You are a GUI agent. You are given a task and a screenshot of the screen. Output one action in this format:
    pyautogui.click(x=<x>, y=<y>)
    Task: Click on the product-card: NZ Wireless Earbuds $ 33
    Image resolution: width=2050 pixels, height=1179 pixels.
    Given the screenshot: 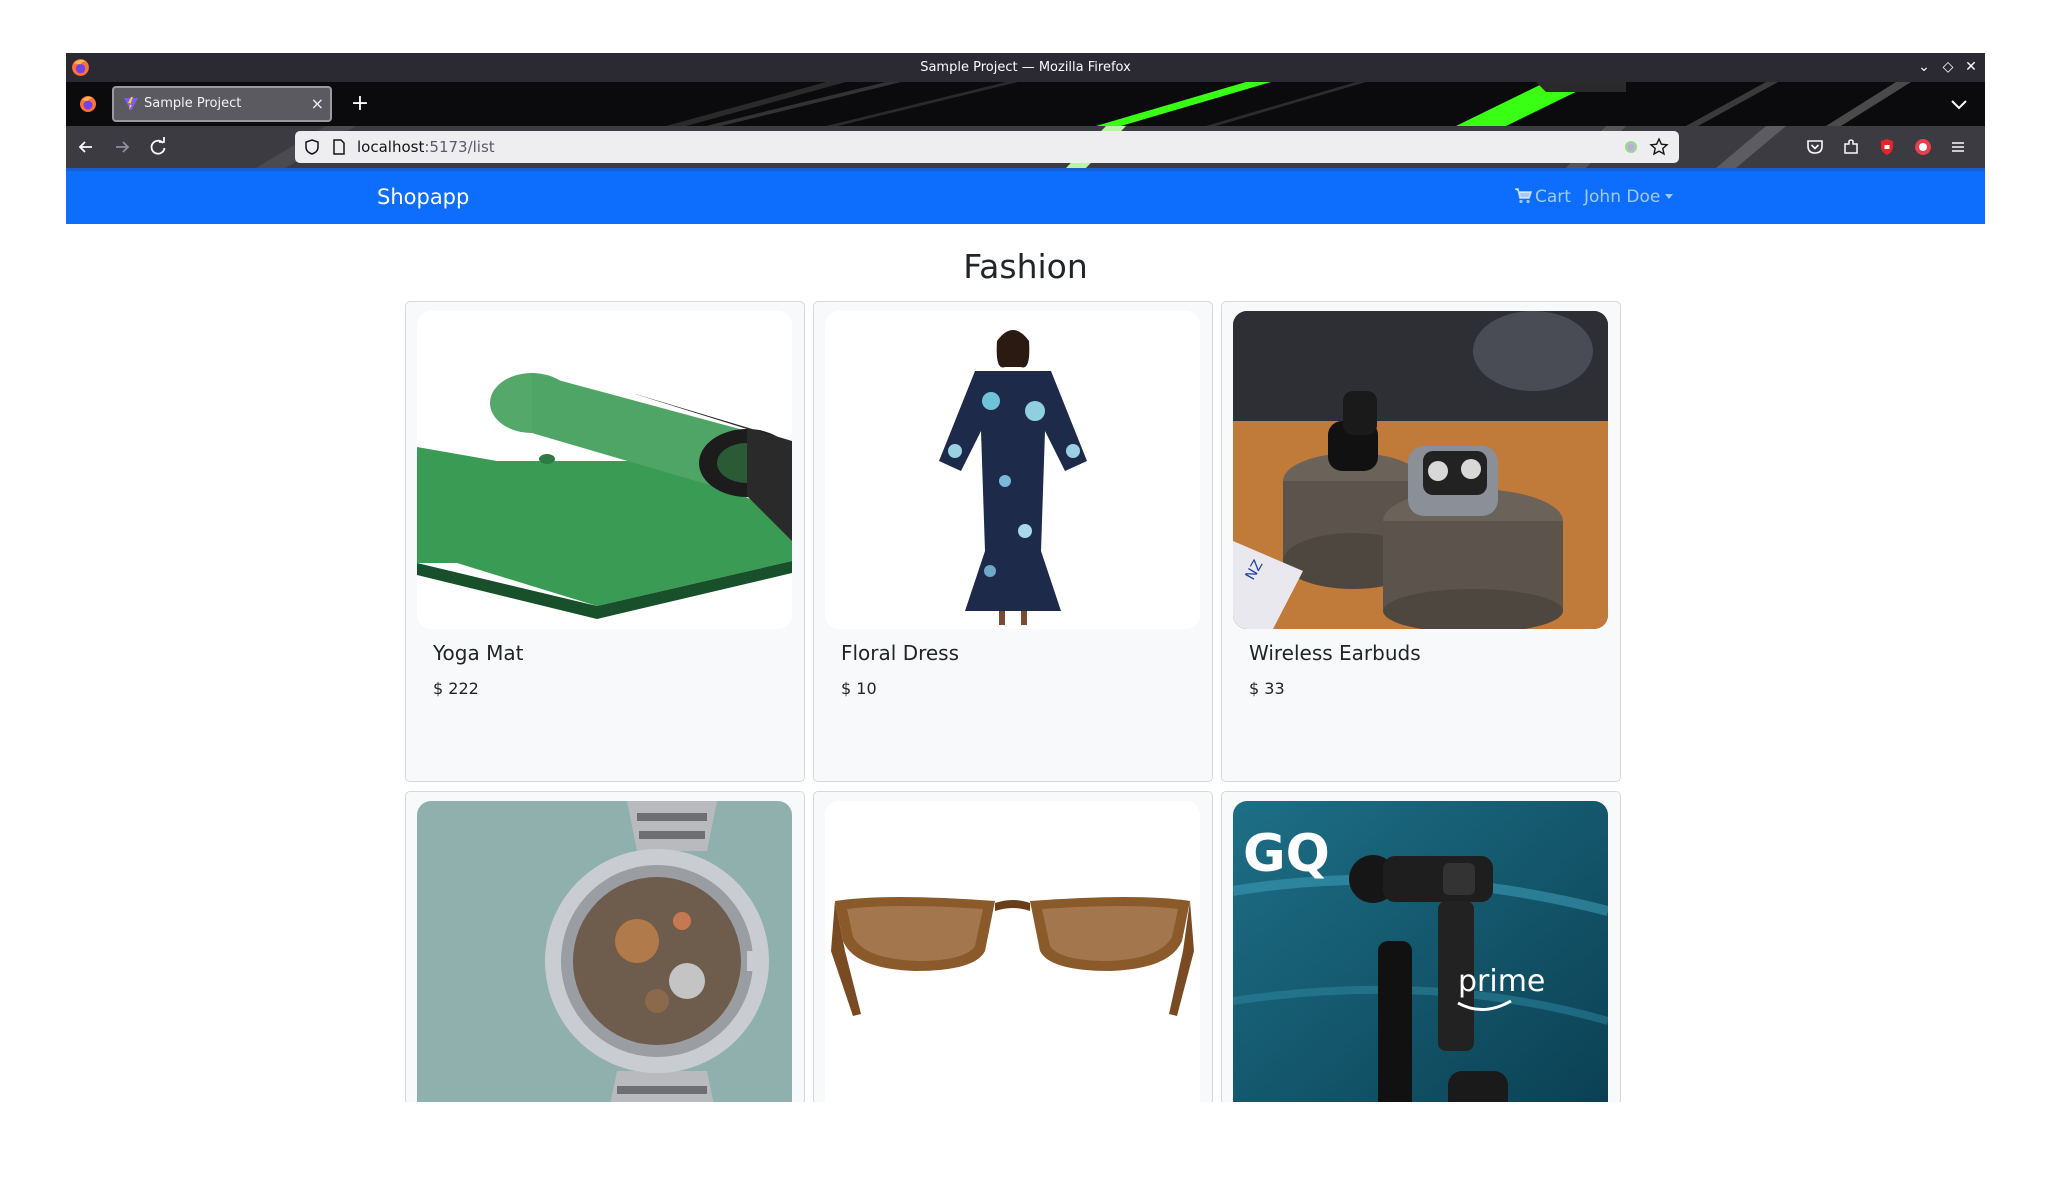 What is the action you would take?
    pyautogui.click(x=1421, y=541)
    